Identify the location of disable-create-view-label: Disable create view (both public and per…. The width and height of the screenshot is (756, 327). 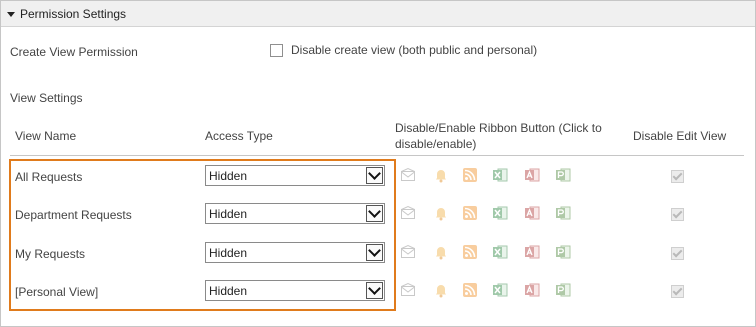
(414, 50).